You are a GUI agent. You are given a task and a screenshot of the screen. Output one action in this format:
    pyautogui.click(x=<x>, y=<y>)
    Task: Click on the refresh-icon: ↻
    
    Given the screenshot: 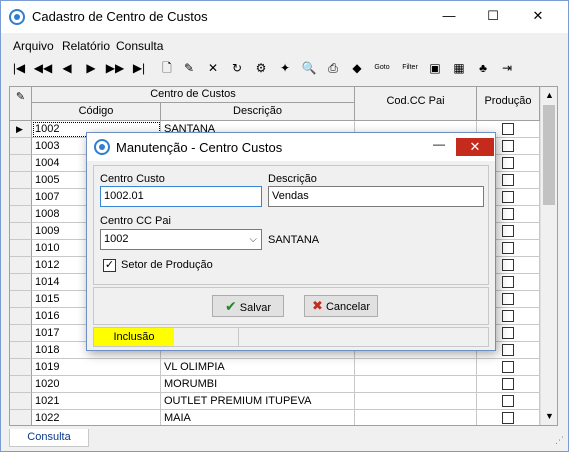 What is the action you would take?
    pyautogui.click(x=237, y=68)
    